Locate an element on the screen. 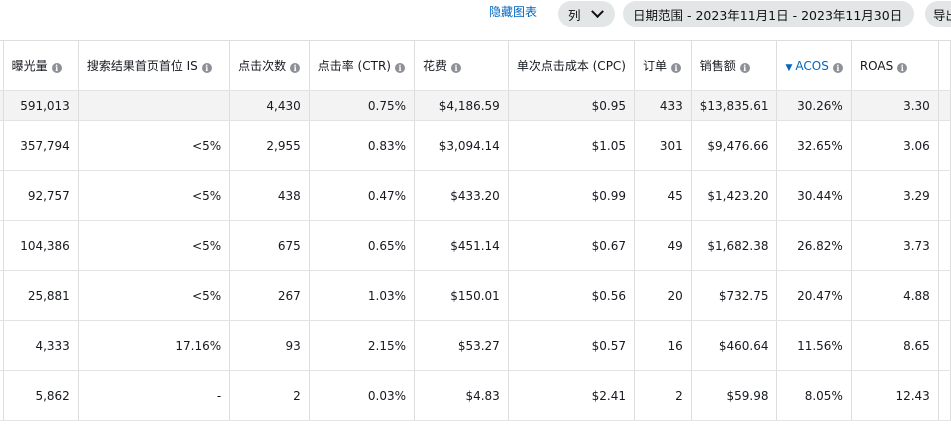 The width and height of the screenshot is (951, 424). table-cell: 8.05% is located at coordinates (814, 395).